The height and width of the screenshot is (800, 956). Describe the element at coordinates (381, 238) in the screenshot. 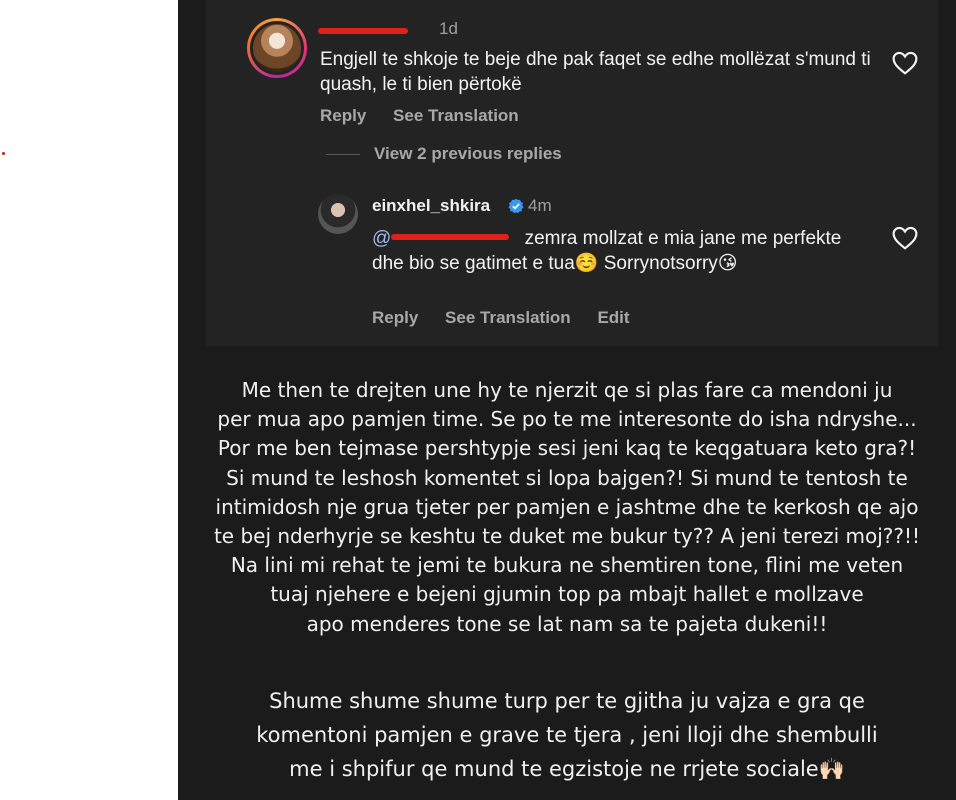

I see `mention-link: @` at that location.